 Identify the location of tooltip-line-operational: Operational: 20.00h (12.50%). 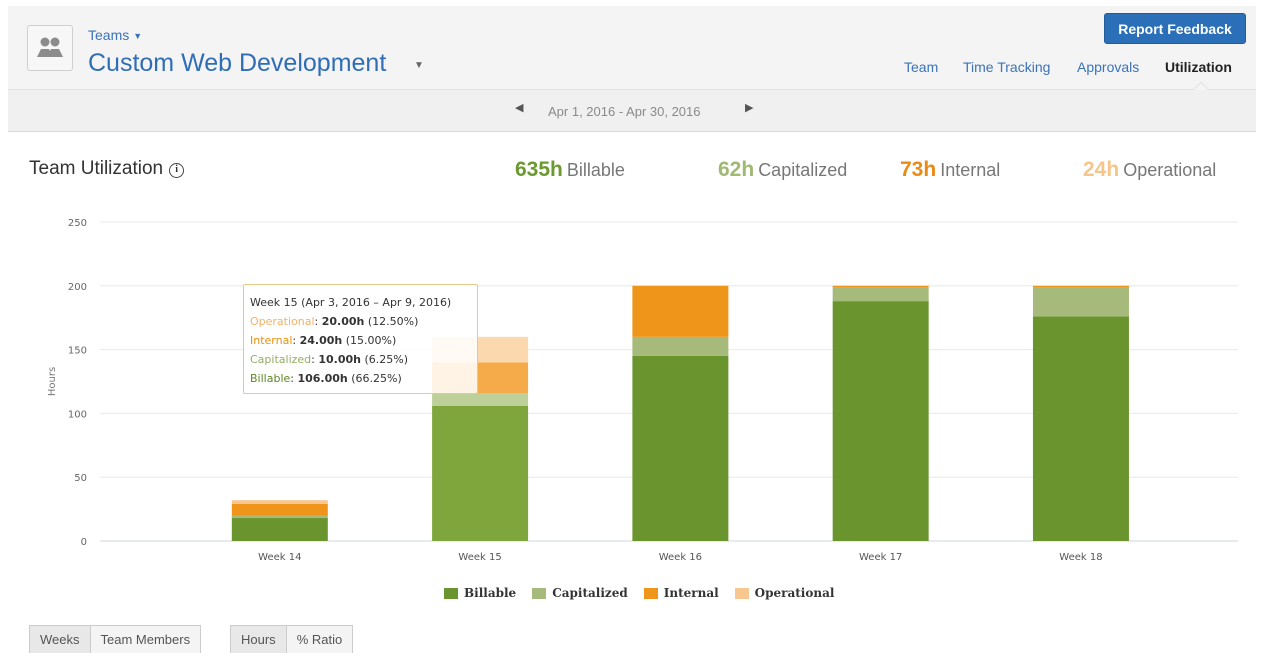
(334, 321).